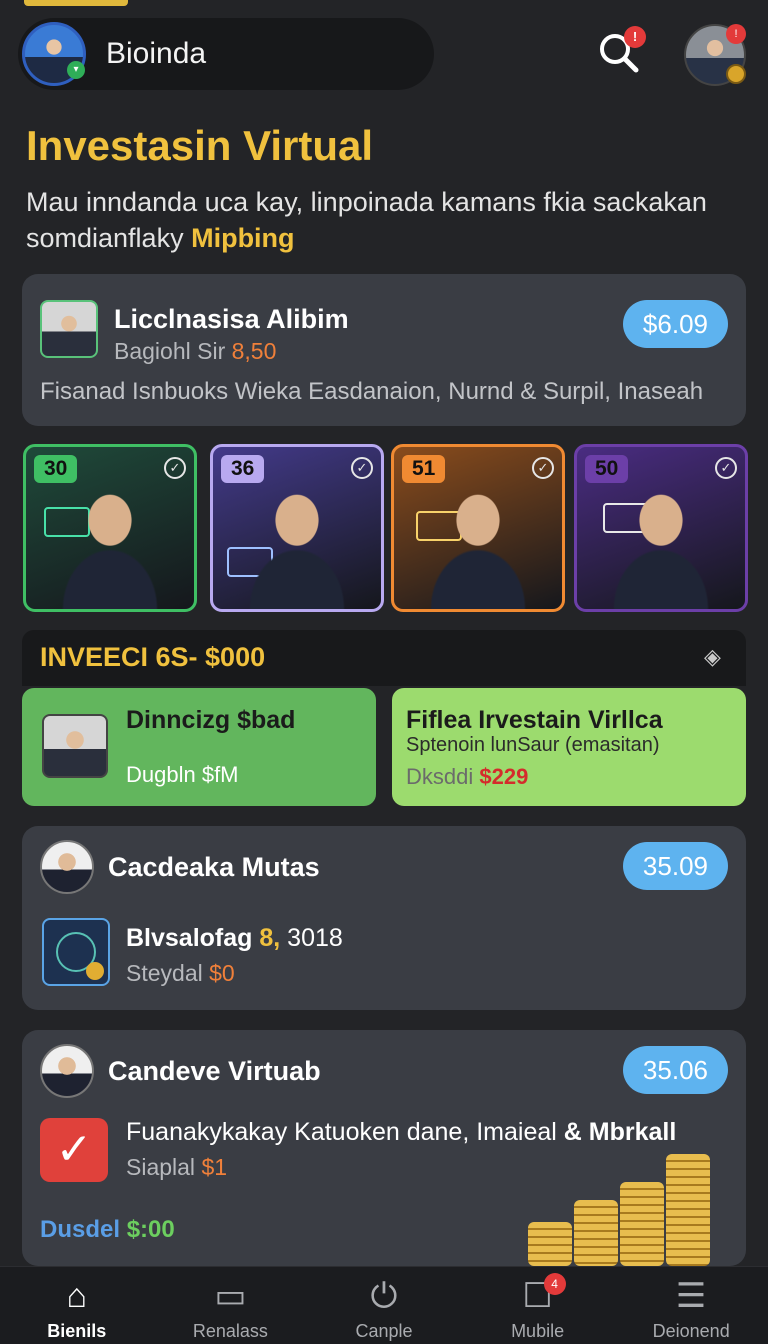 This screenshot has width=768, height=1344. I want to click on page-title: Investasin Virtual, so click(200, 145).